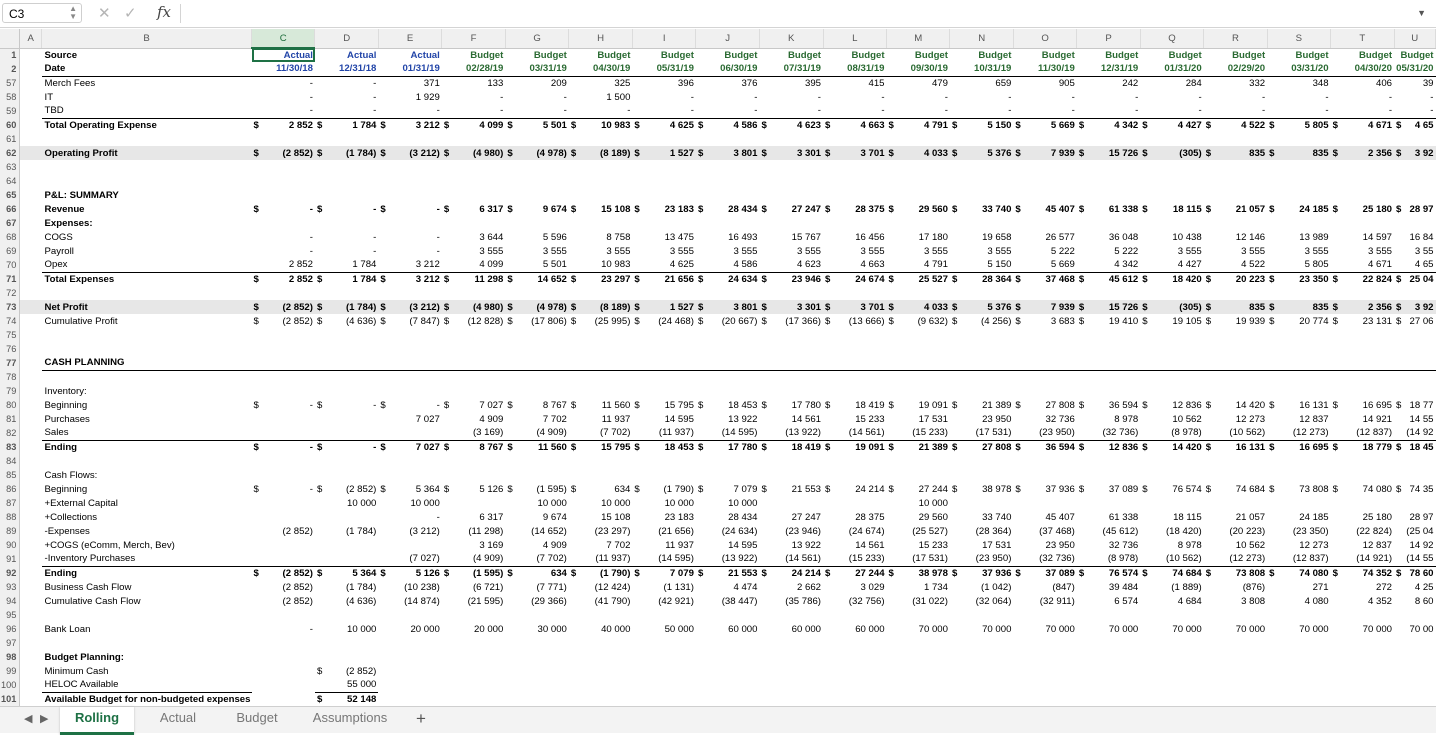  What do you see at coordinates (728, 321) in the screenshot?
I see `cell: $ (20 667)` at bounding box center [728, 321].